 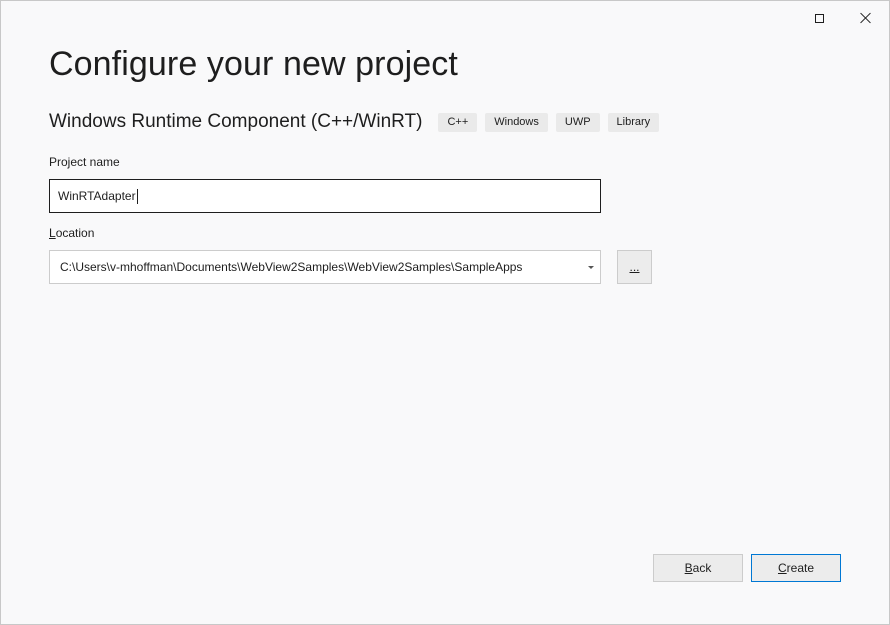 I want to click on maximize-icon, so click(x=819, y=18).